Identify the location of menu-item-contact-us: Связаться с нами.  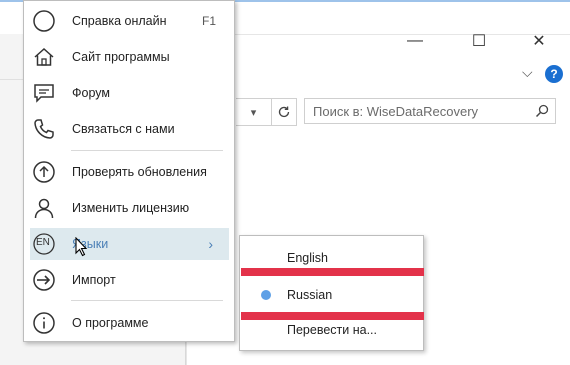
(129, 129).